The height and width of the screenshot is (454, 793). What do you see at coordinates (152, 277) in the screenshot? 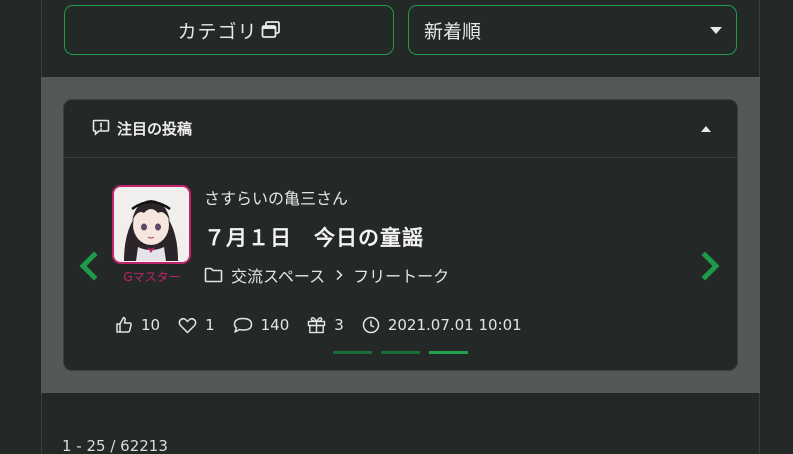
I see `user-rank: Gマスター` at bounding box center [152, 277].